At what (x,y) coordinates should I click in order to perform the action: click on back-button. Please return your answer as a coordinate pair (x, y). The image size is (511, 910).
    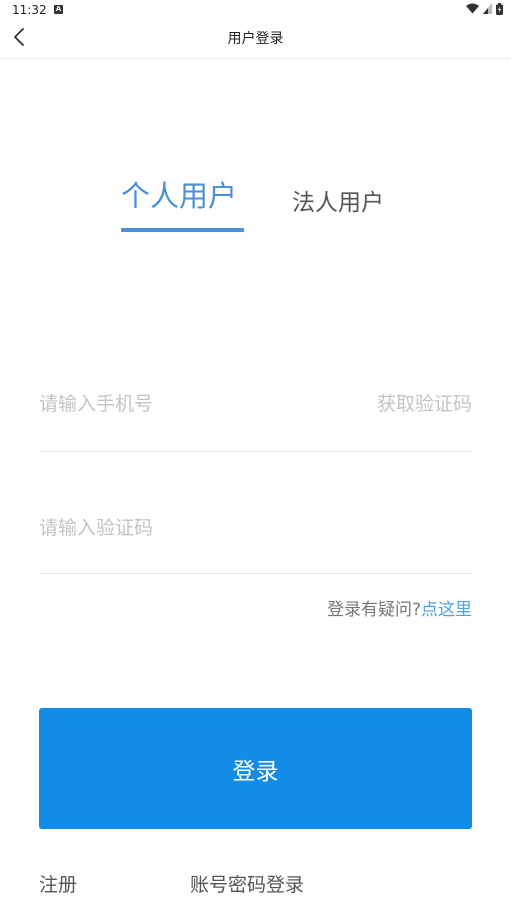
    Looking at the image, I should click on (19, 39).